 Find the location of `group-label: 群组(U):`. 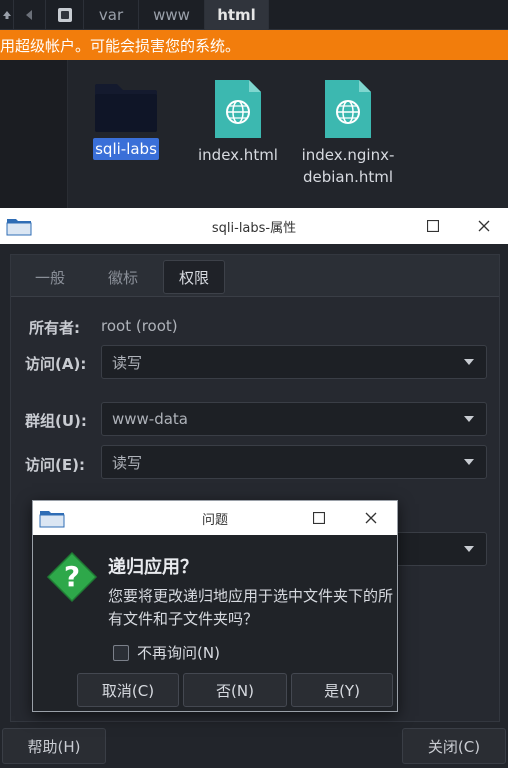

group-label: 群组(U): is located at coordinates (56, 421).